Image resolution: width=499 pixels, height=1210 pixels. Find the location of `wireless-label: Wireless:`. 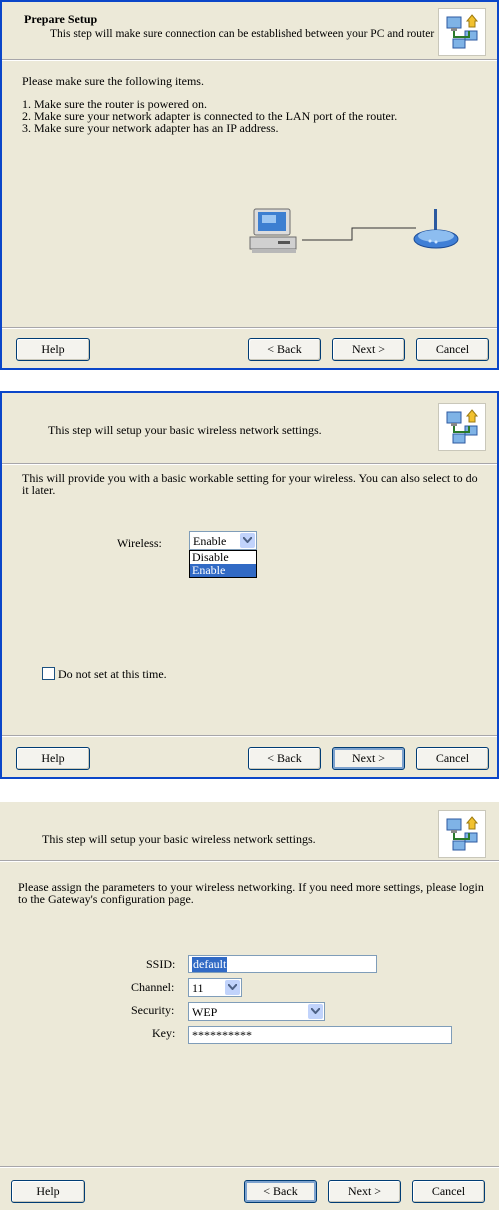

wireless-label: Wireless: is located at coordinates (139, 543).